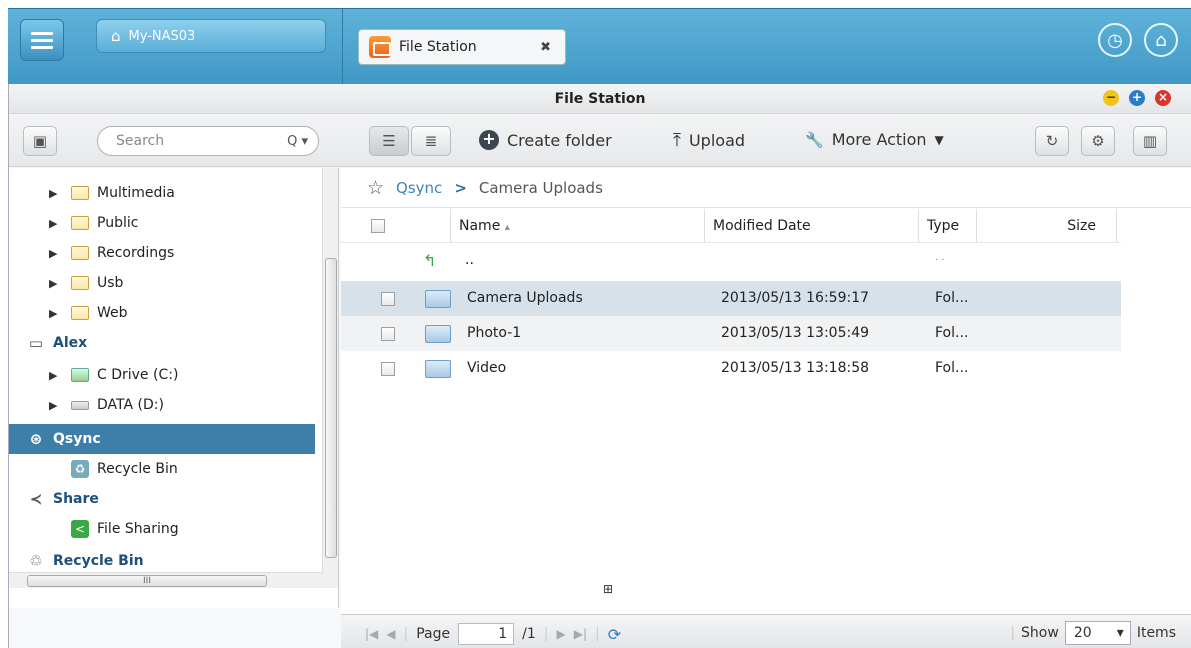 This screenshot has height=648, width=1191. What do you see at coordinates (162, 499) in the screenshot?
I see `tree-group-share: ≺ Share` at bounding box center [162, 499].